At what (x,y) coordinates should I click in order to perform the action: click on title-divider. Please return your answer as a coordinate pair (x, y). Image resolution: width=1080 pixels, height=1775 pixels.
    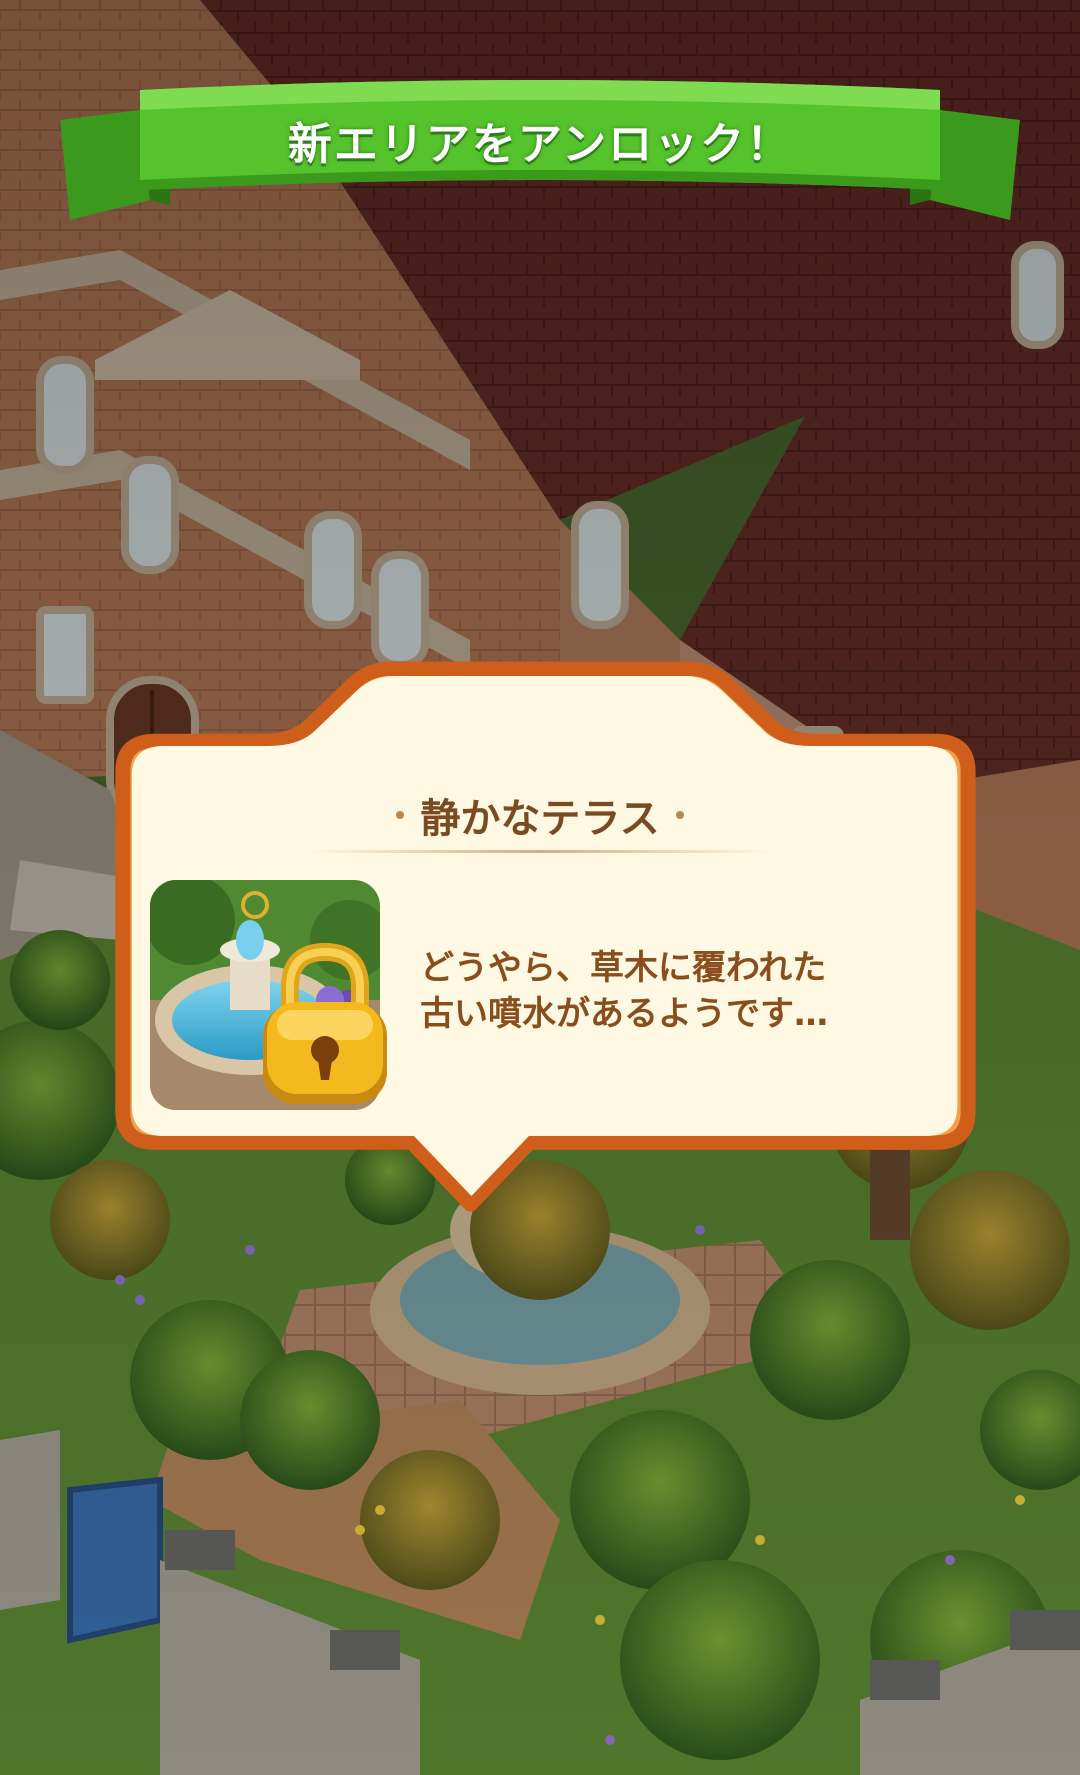
    Looking at the image, I should click on (540, 851).